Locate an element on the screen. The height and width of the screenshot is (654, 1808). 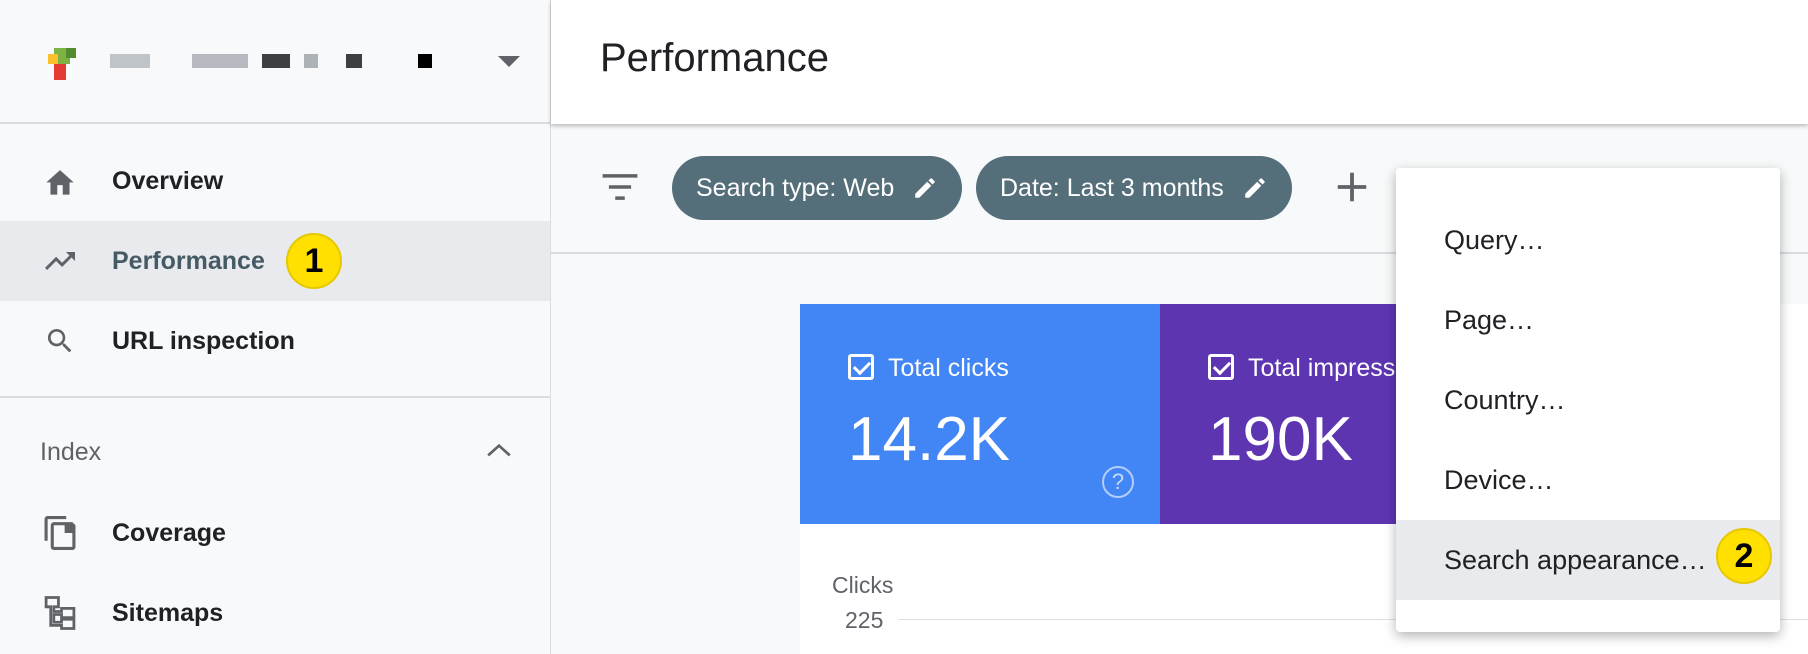
metric-label: Total clicks is located at coordinates (948, 368).